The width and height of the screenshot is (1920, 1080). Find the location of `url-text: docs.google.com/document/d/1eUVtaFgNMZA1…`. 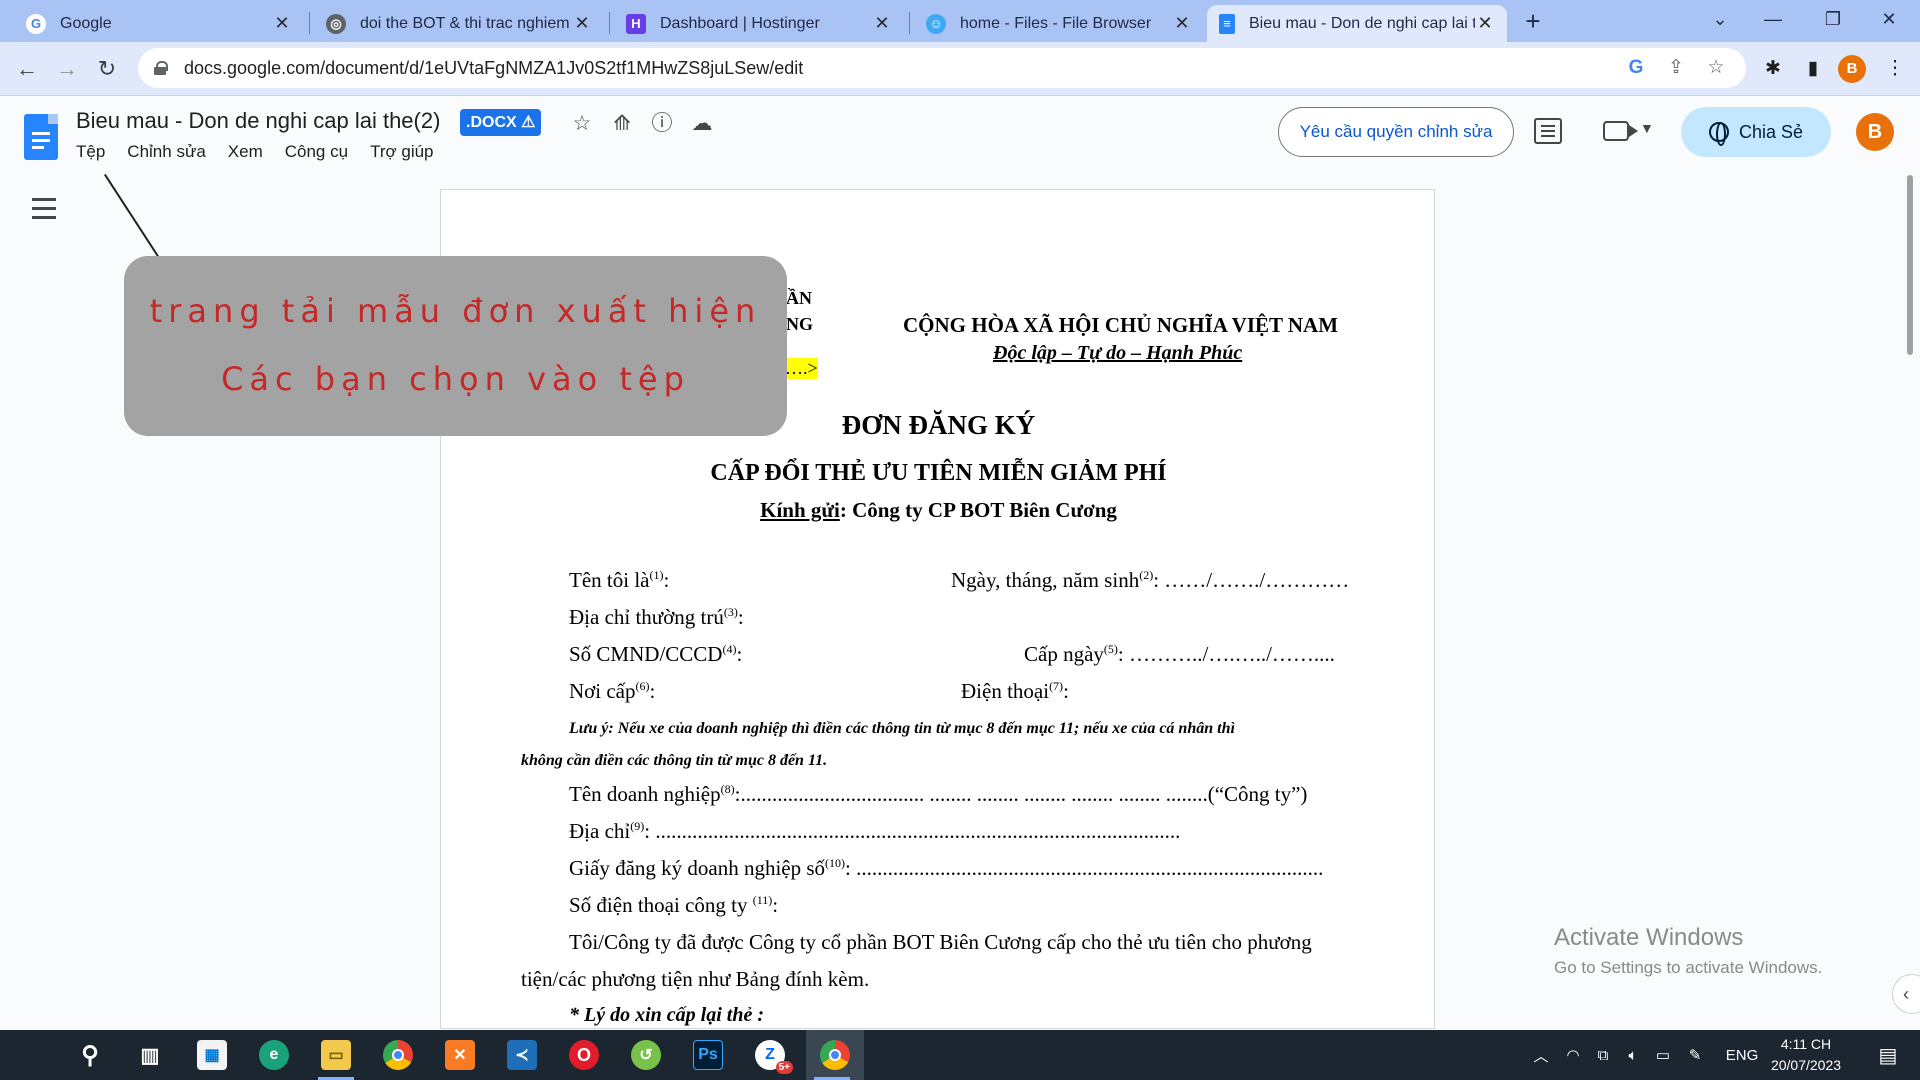

url-text: docs.google.com/document/d/1eUVtaFgNMZA1… is located at coordinates (897, 68).